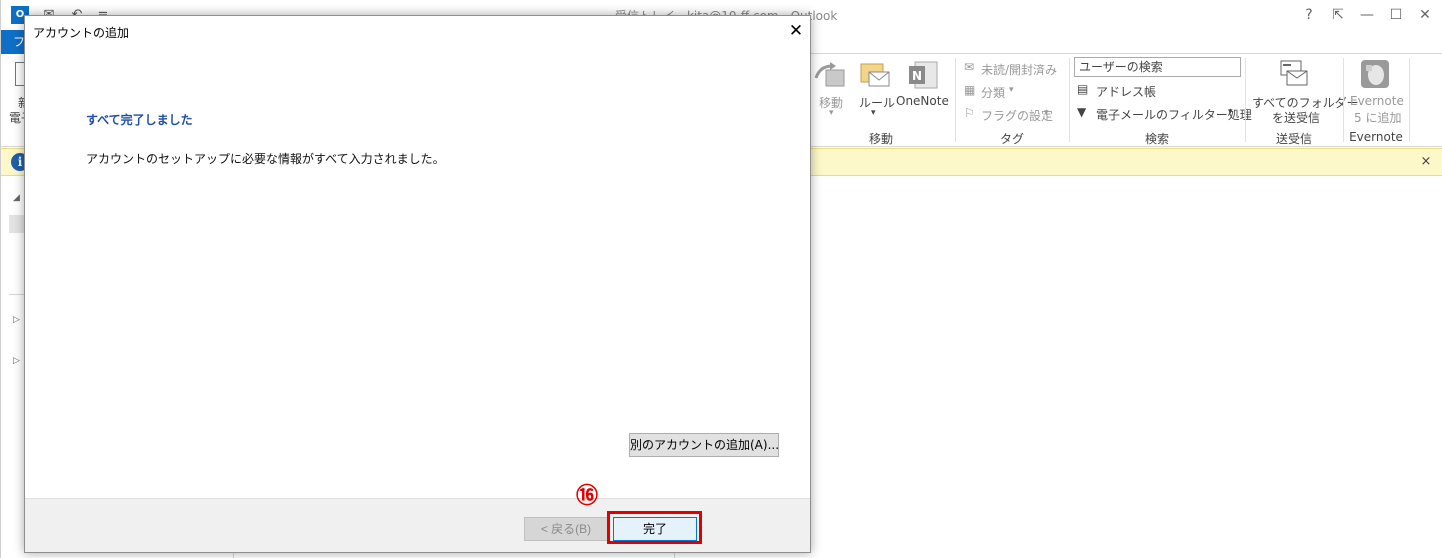  Describe the element at coordinates (1367, 15) in the screenshot. I see `minimize-button: —` at that location.